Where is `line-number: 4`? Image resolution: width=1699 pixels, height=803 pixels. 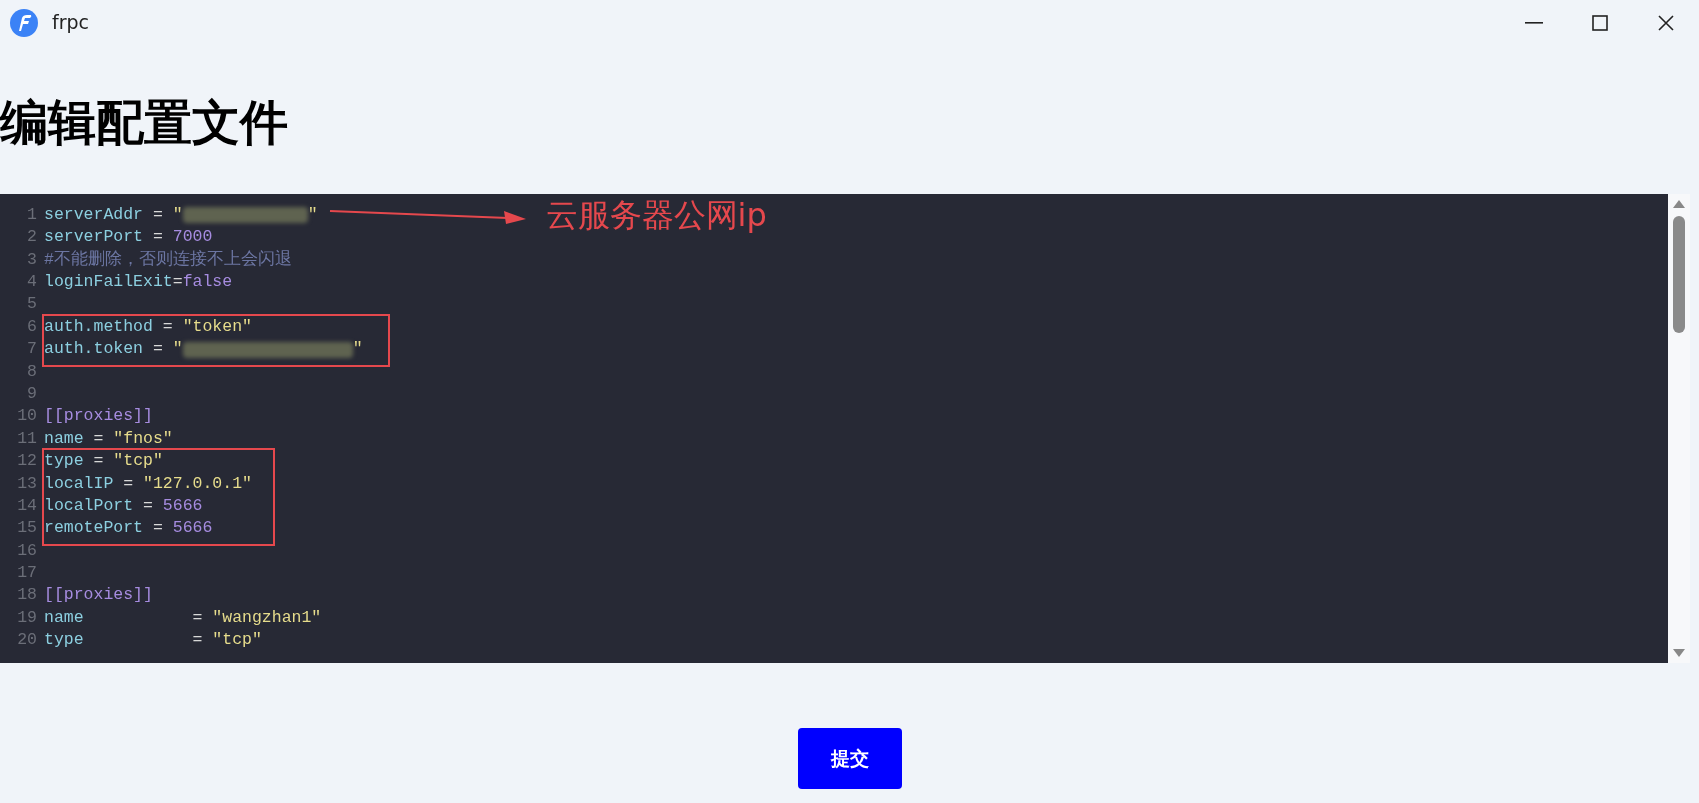
line-number: 4 is located at coordinates (32, 282).